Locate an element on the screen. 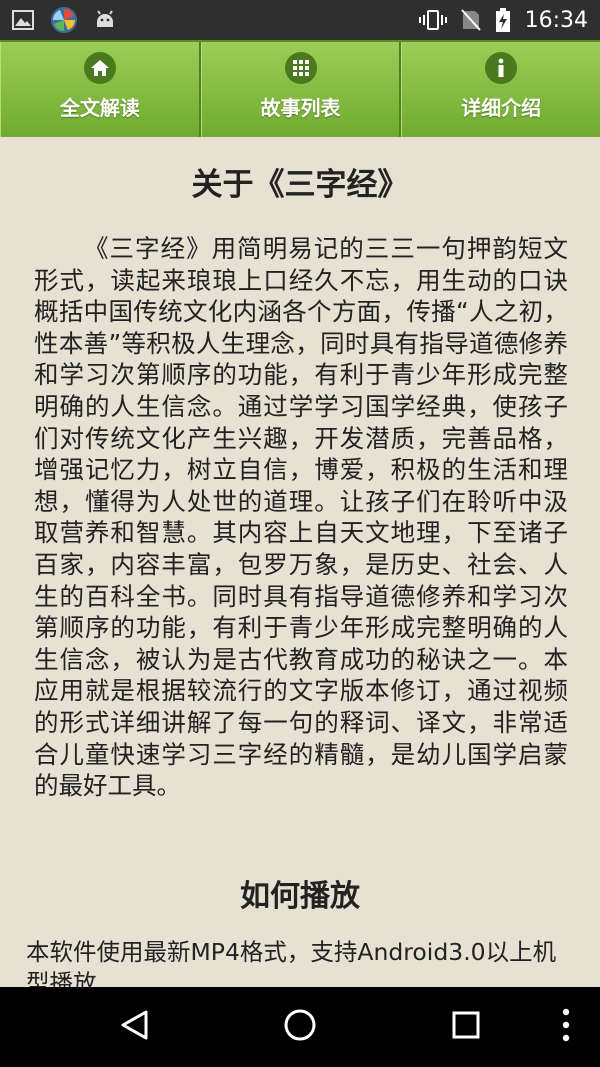 This screenshot has height=1067, width=600. back-icon is located at coordinates (134, 1027).